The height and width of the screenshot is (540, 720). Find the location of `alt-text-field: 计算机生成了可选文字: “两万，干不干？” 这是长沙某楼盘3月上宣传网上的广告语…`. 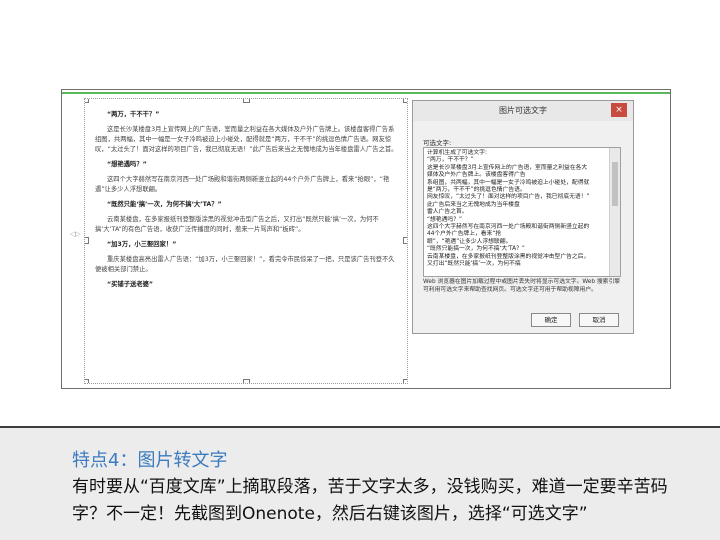

alt-text-field: 计算机生成了可选文字: “两万，干不干？” 这是长沙某楼盘3月上宣传网上的广告语… is located at coordinates (522, 212).